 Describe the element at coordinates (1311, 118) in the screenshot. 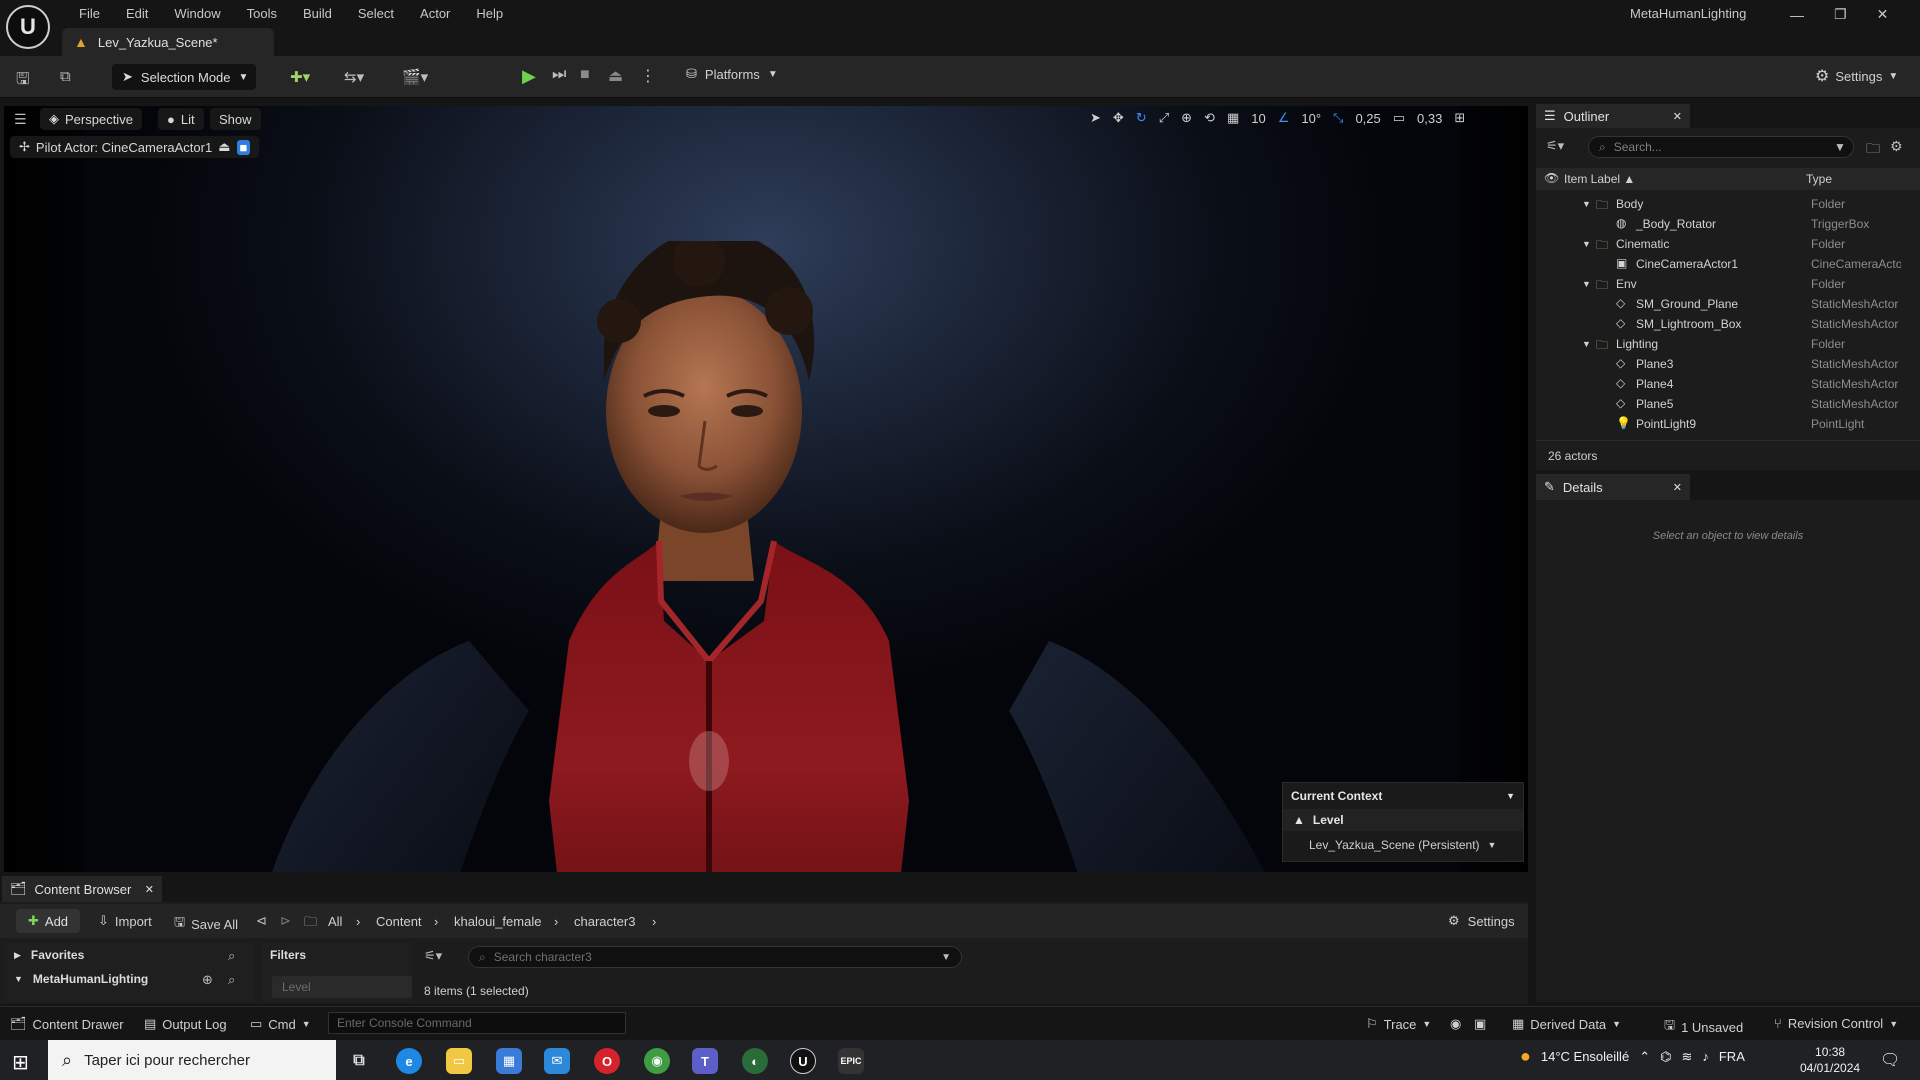

I see `angle-snap-value: 10°` at that location.